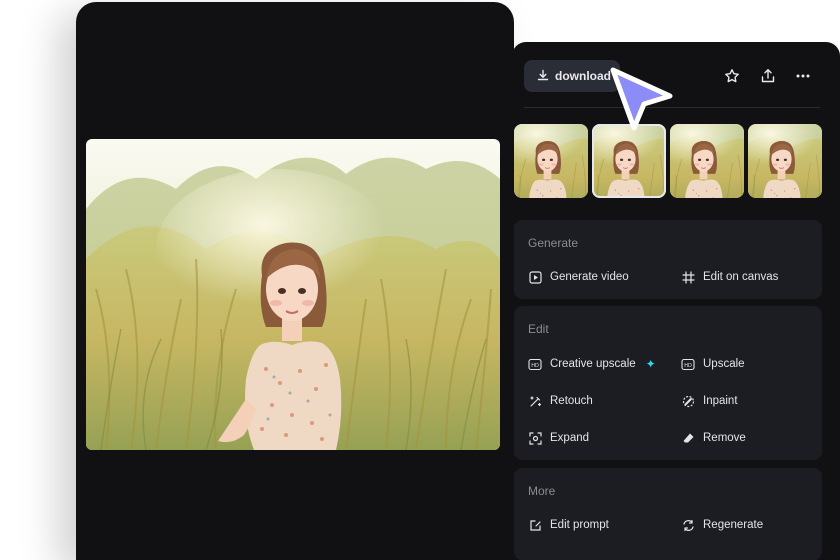 Image resolution: width=840 pixels, height=560 pixels. I want to click on edit-on-canvas-button: Edit on canvas, so click(729, 277).